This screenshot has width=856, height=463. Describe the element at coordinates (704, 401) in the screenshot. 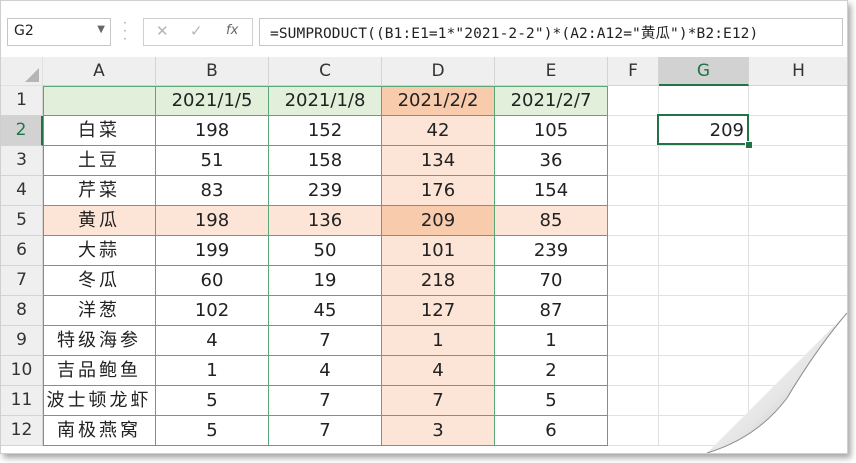

I see `cell-g11` at that location.